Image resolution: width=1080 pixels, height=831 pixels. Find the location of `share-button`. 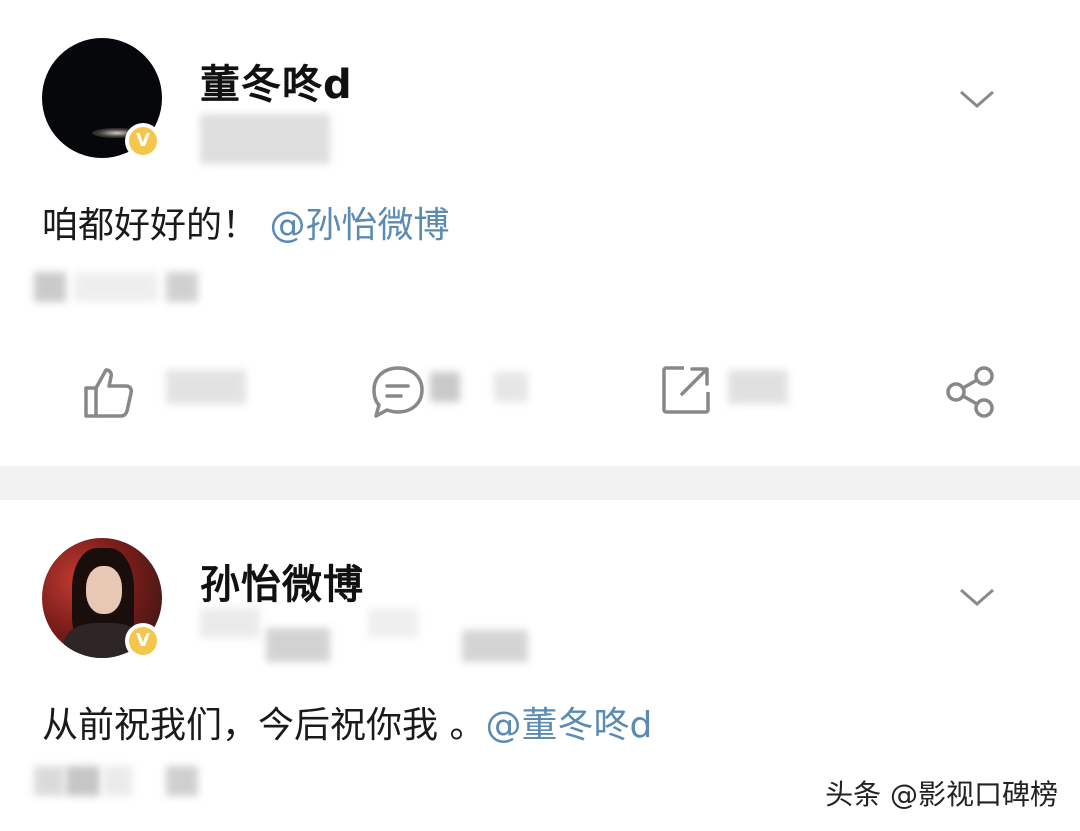

share-button is located at coordinates (974, 390).